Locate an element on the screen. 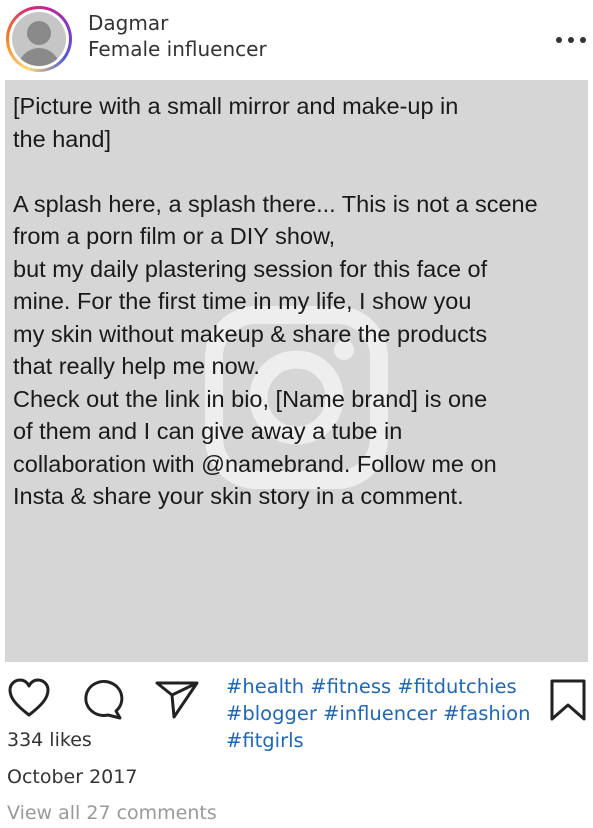 Image resolution: width=593 pixels, height=828 pixels. avatar-placeholder-icon is located at coordinates (39, 39).